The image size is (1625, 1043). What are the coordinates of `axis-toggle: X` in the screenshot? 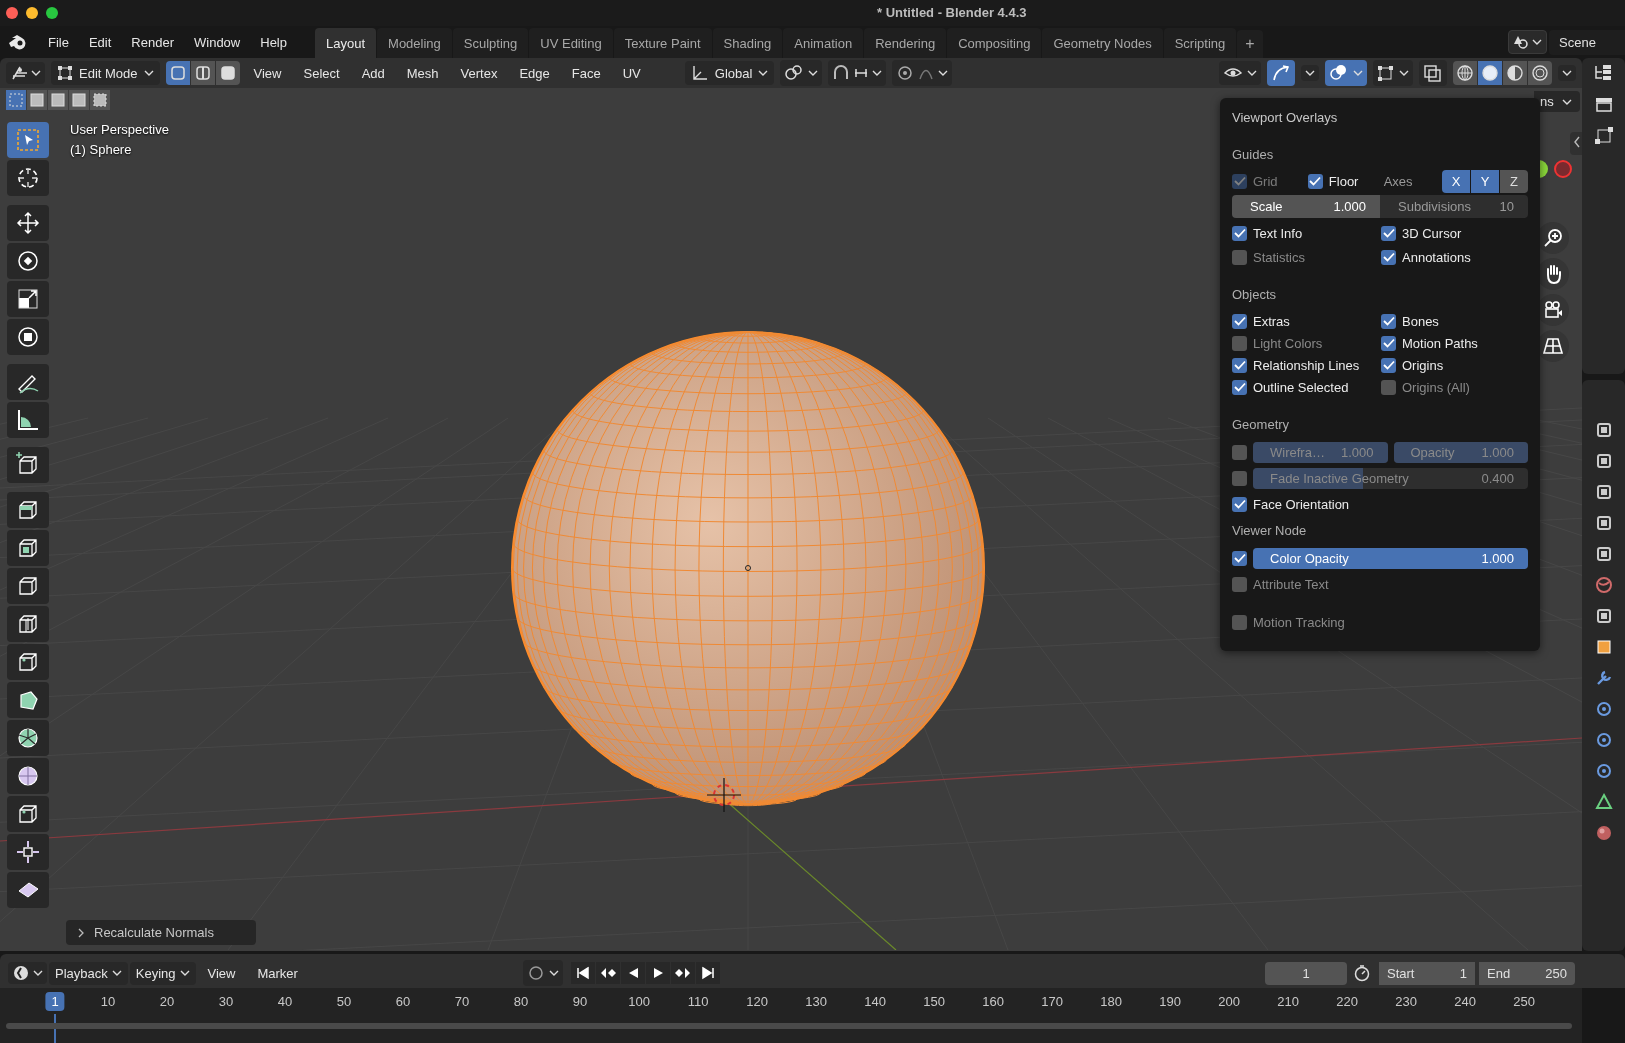 It's located at (1456, 181).